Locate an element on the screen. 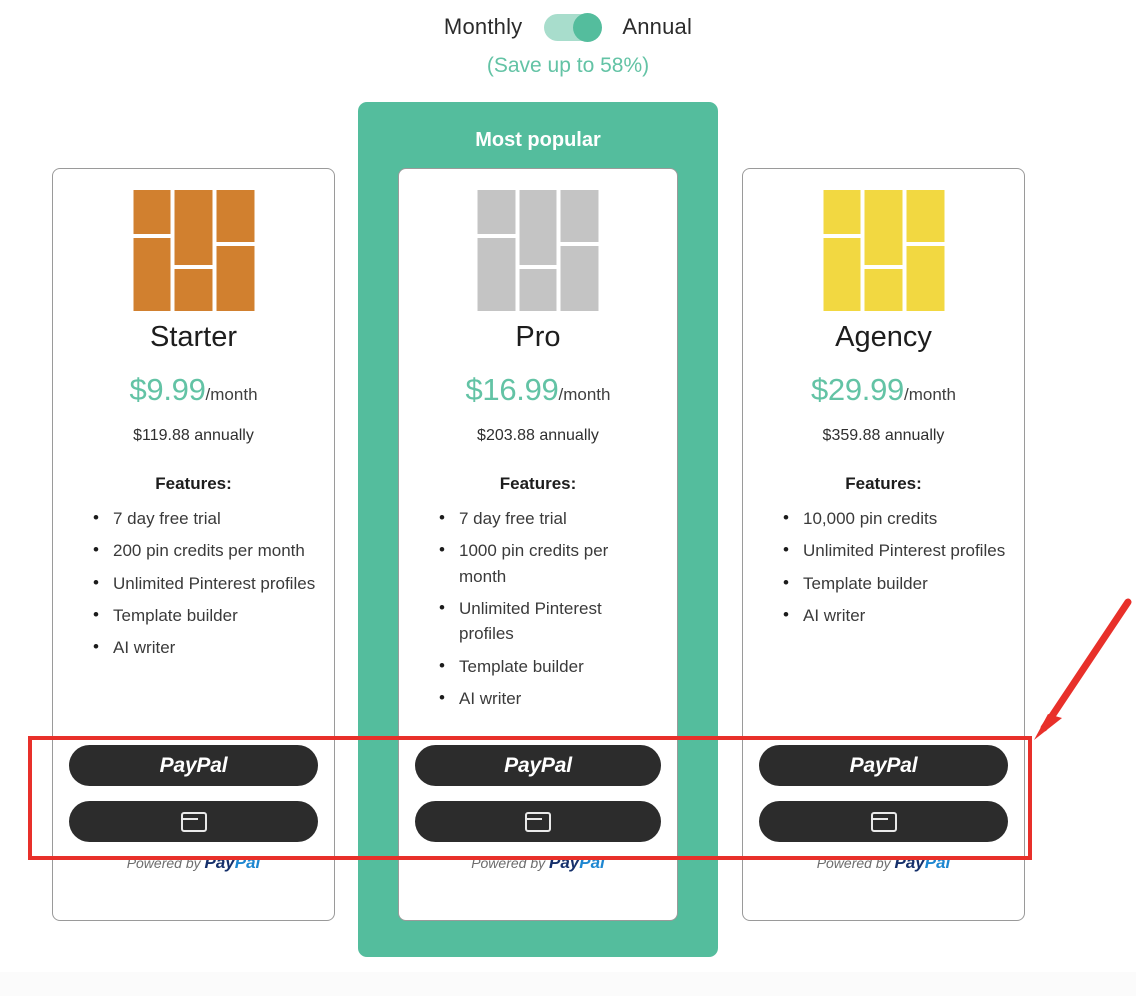 Image resolution: width=1136 pixels, height=996 pixels. plan-name: Pro is located at coordinates (538, 337).